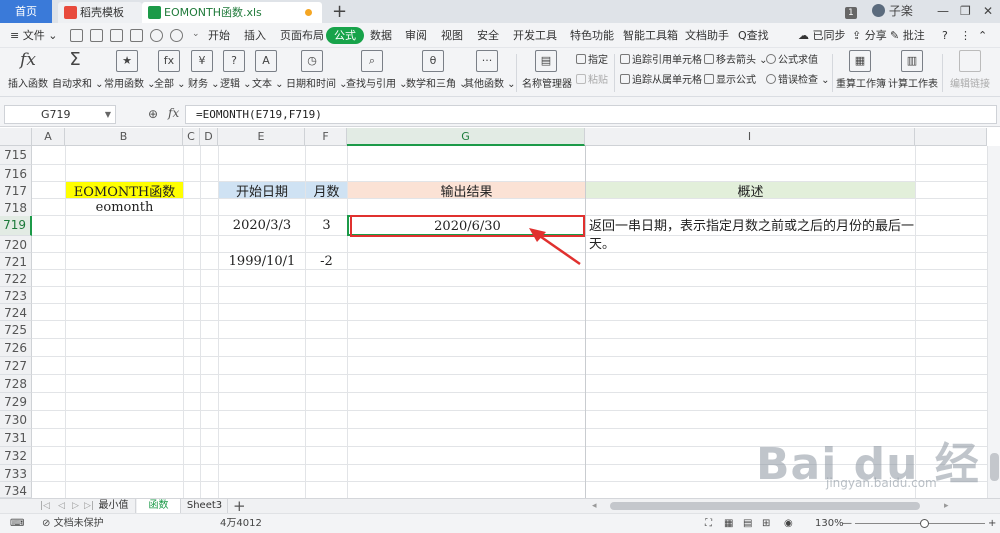 The image size is (1000, 533). I want to click on sync-button: ☁ 已同步, so click(822, 35).